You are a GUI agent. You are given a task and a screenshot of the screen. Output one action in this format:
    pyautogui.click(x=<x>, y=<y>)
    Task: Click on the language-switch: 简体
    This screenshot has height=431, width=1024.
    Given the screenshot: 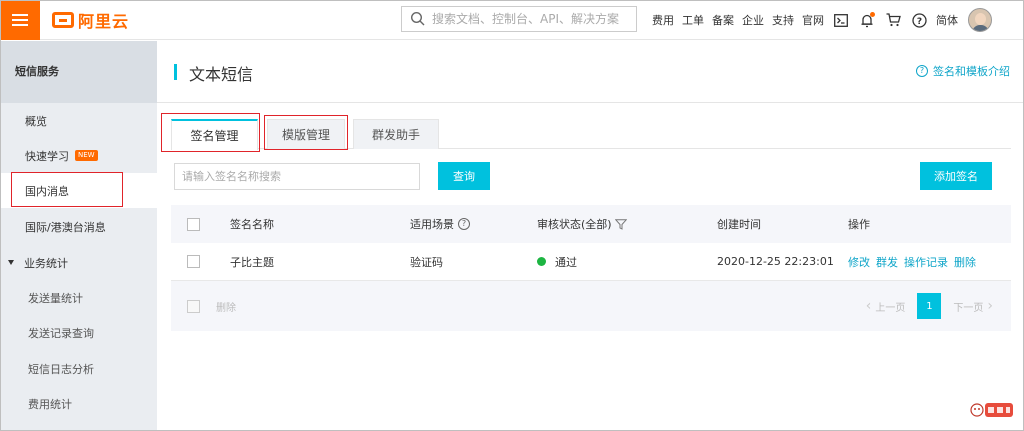 What is the action you would take?
    pyautogui.click(x=947, y=20)
    